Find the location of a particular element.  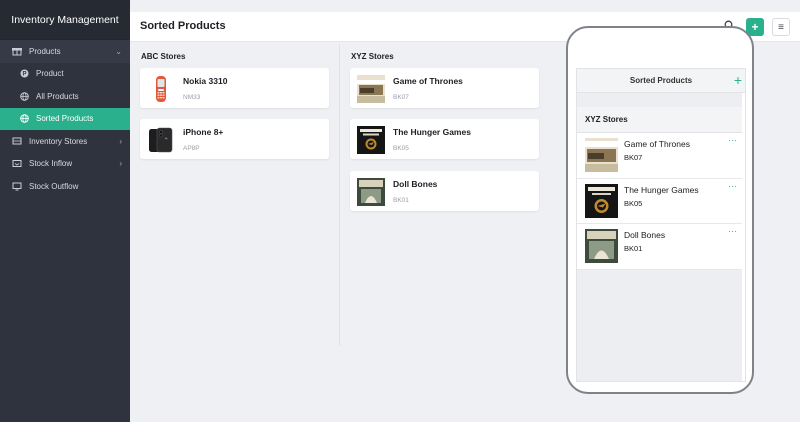

store-icon is located at coordinates (17, 141).